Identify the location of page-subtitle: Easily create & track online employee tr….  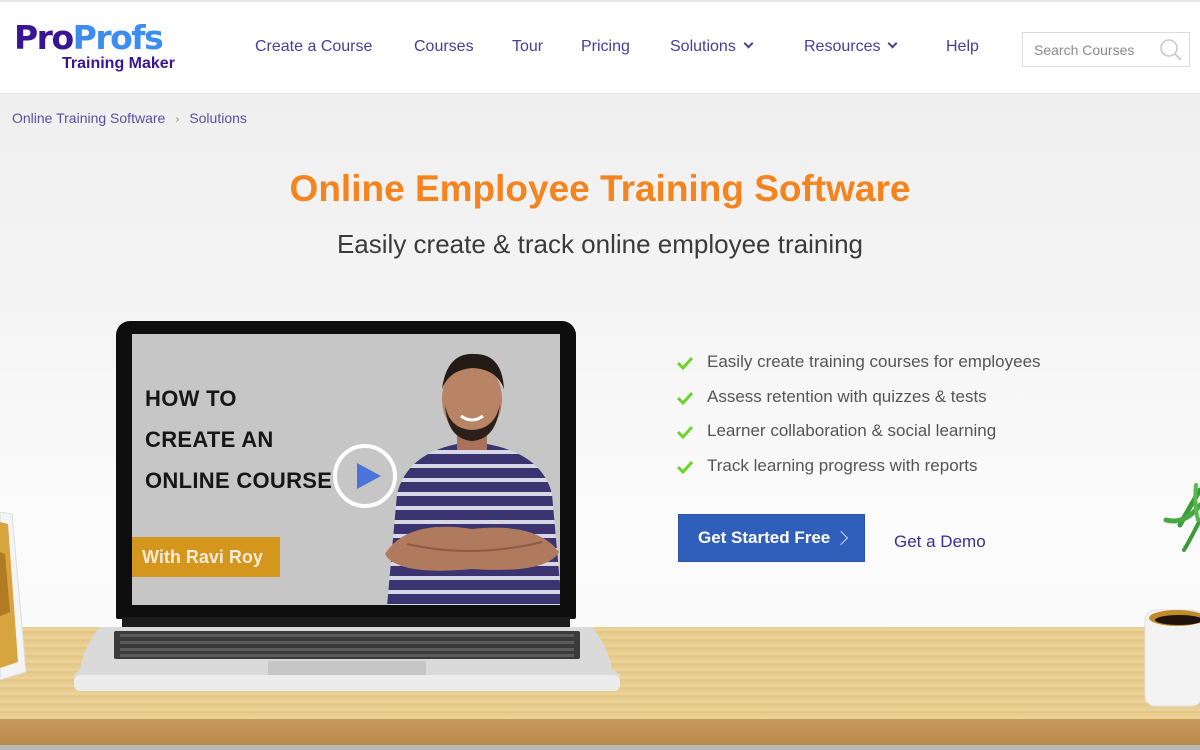
(600, 244).